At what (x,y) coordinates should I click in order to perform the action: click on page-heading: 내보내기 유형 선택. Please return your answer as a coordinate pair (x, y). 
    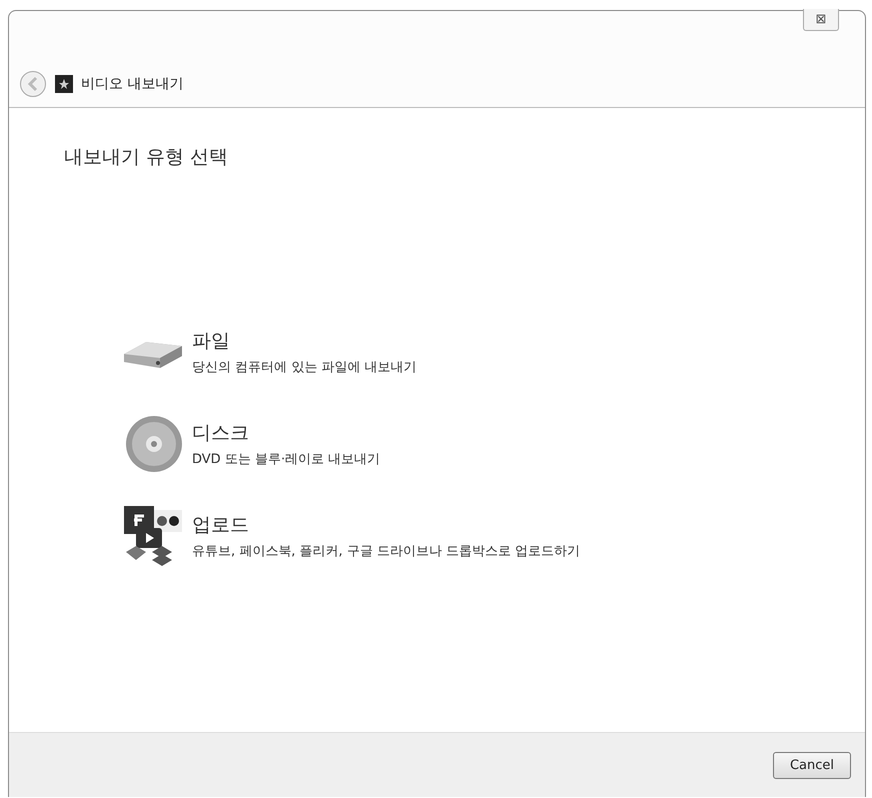
    Looking at the image, I should click on (147, 157).